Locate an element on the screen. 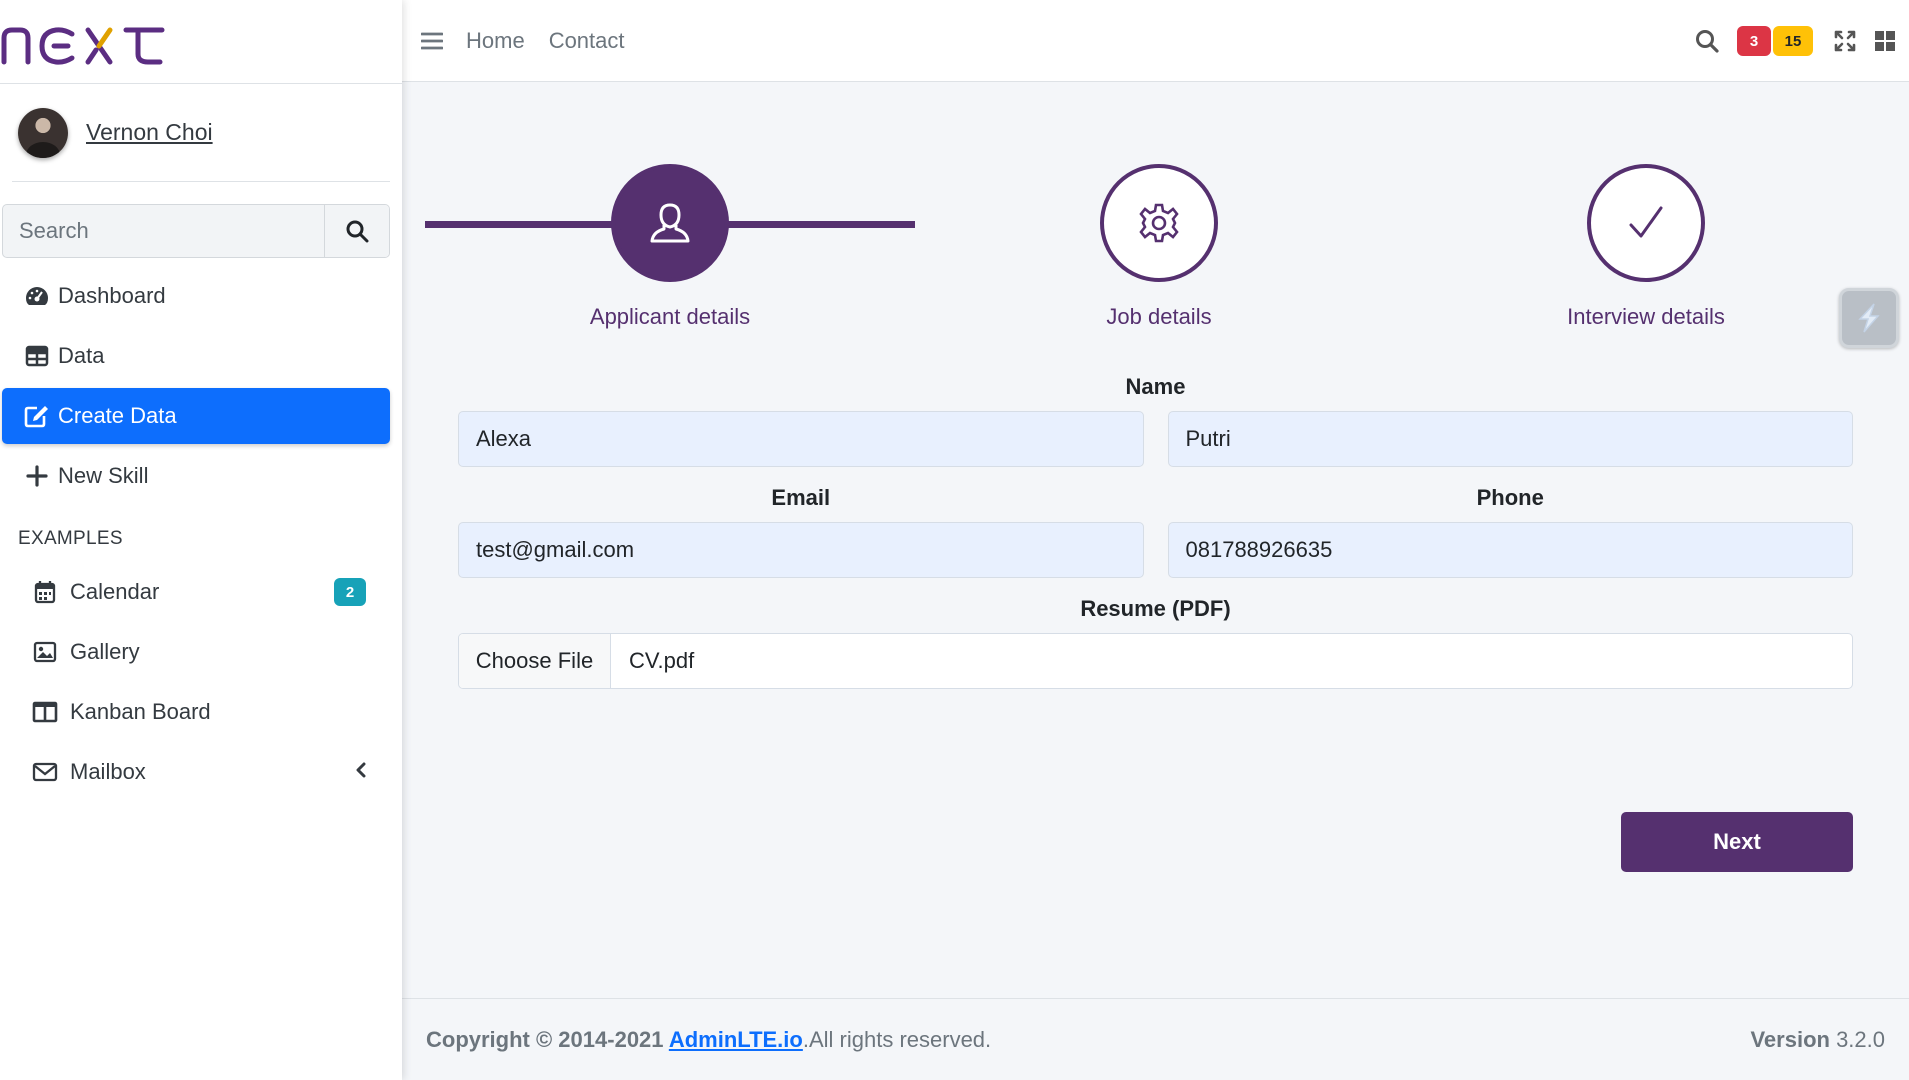 This screenshot has height=1080, width=1909. email-label: Email is located at coordinates (801, 497).